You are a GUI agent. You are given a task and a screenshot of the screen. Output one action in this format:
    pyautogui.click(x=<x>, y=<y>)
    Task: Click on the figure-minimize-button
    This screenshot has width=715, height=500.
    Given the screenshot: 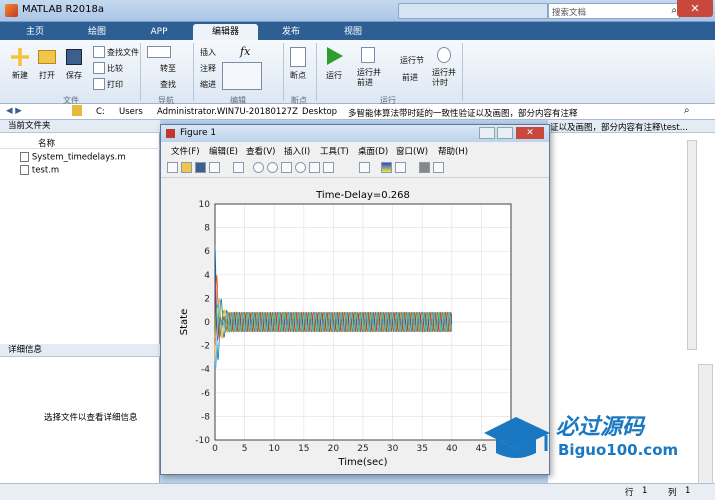 What is the action you would take?
    pyautogui.click(x=487, y=133)
    